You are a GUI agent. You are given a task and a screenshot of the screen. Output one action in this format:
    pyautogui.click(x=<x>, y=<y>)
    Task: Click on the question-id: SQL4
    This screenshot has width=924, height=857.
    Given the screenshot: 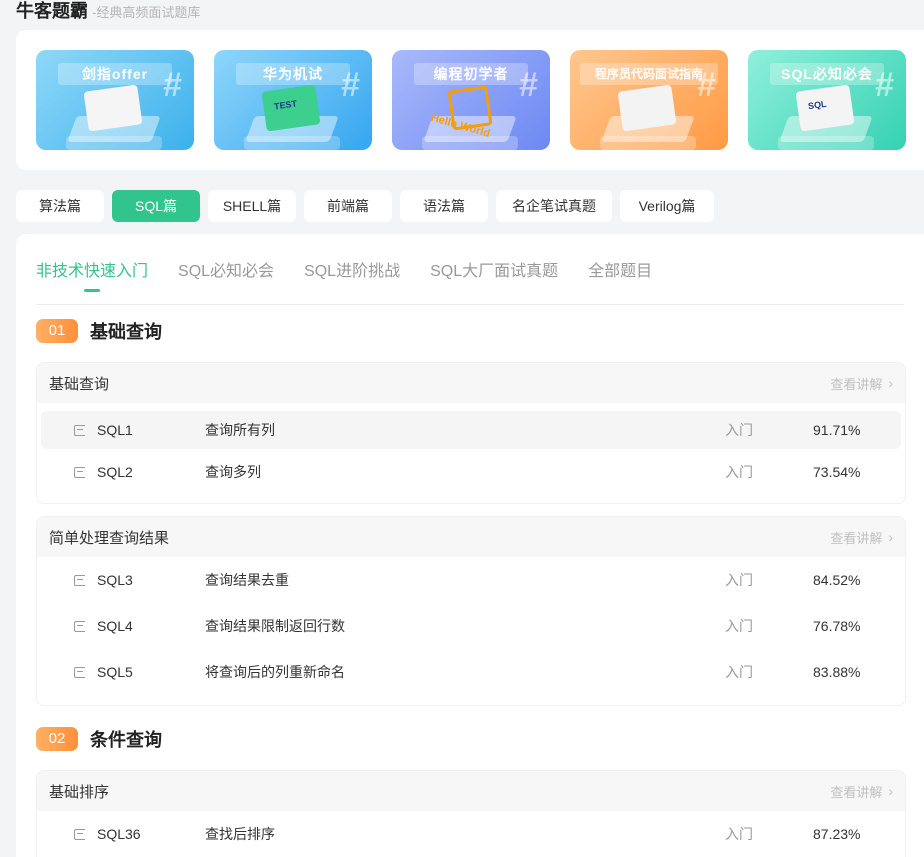 What is the action you would take?
    pyautogui.click(x=115, y=626)
    